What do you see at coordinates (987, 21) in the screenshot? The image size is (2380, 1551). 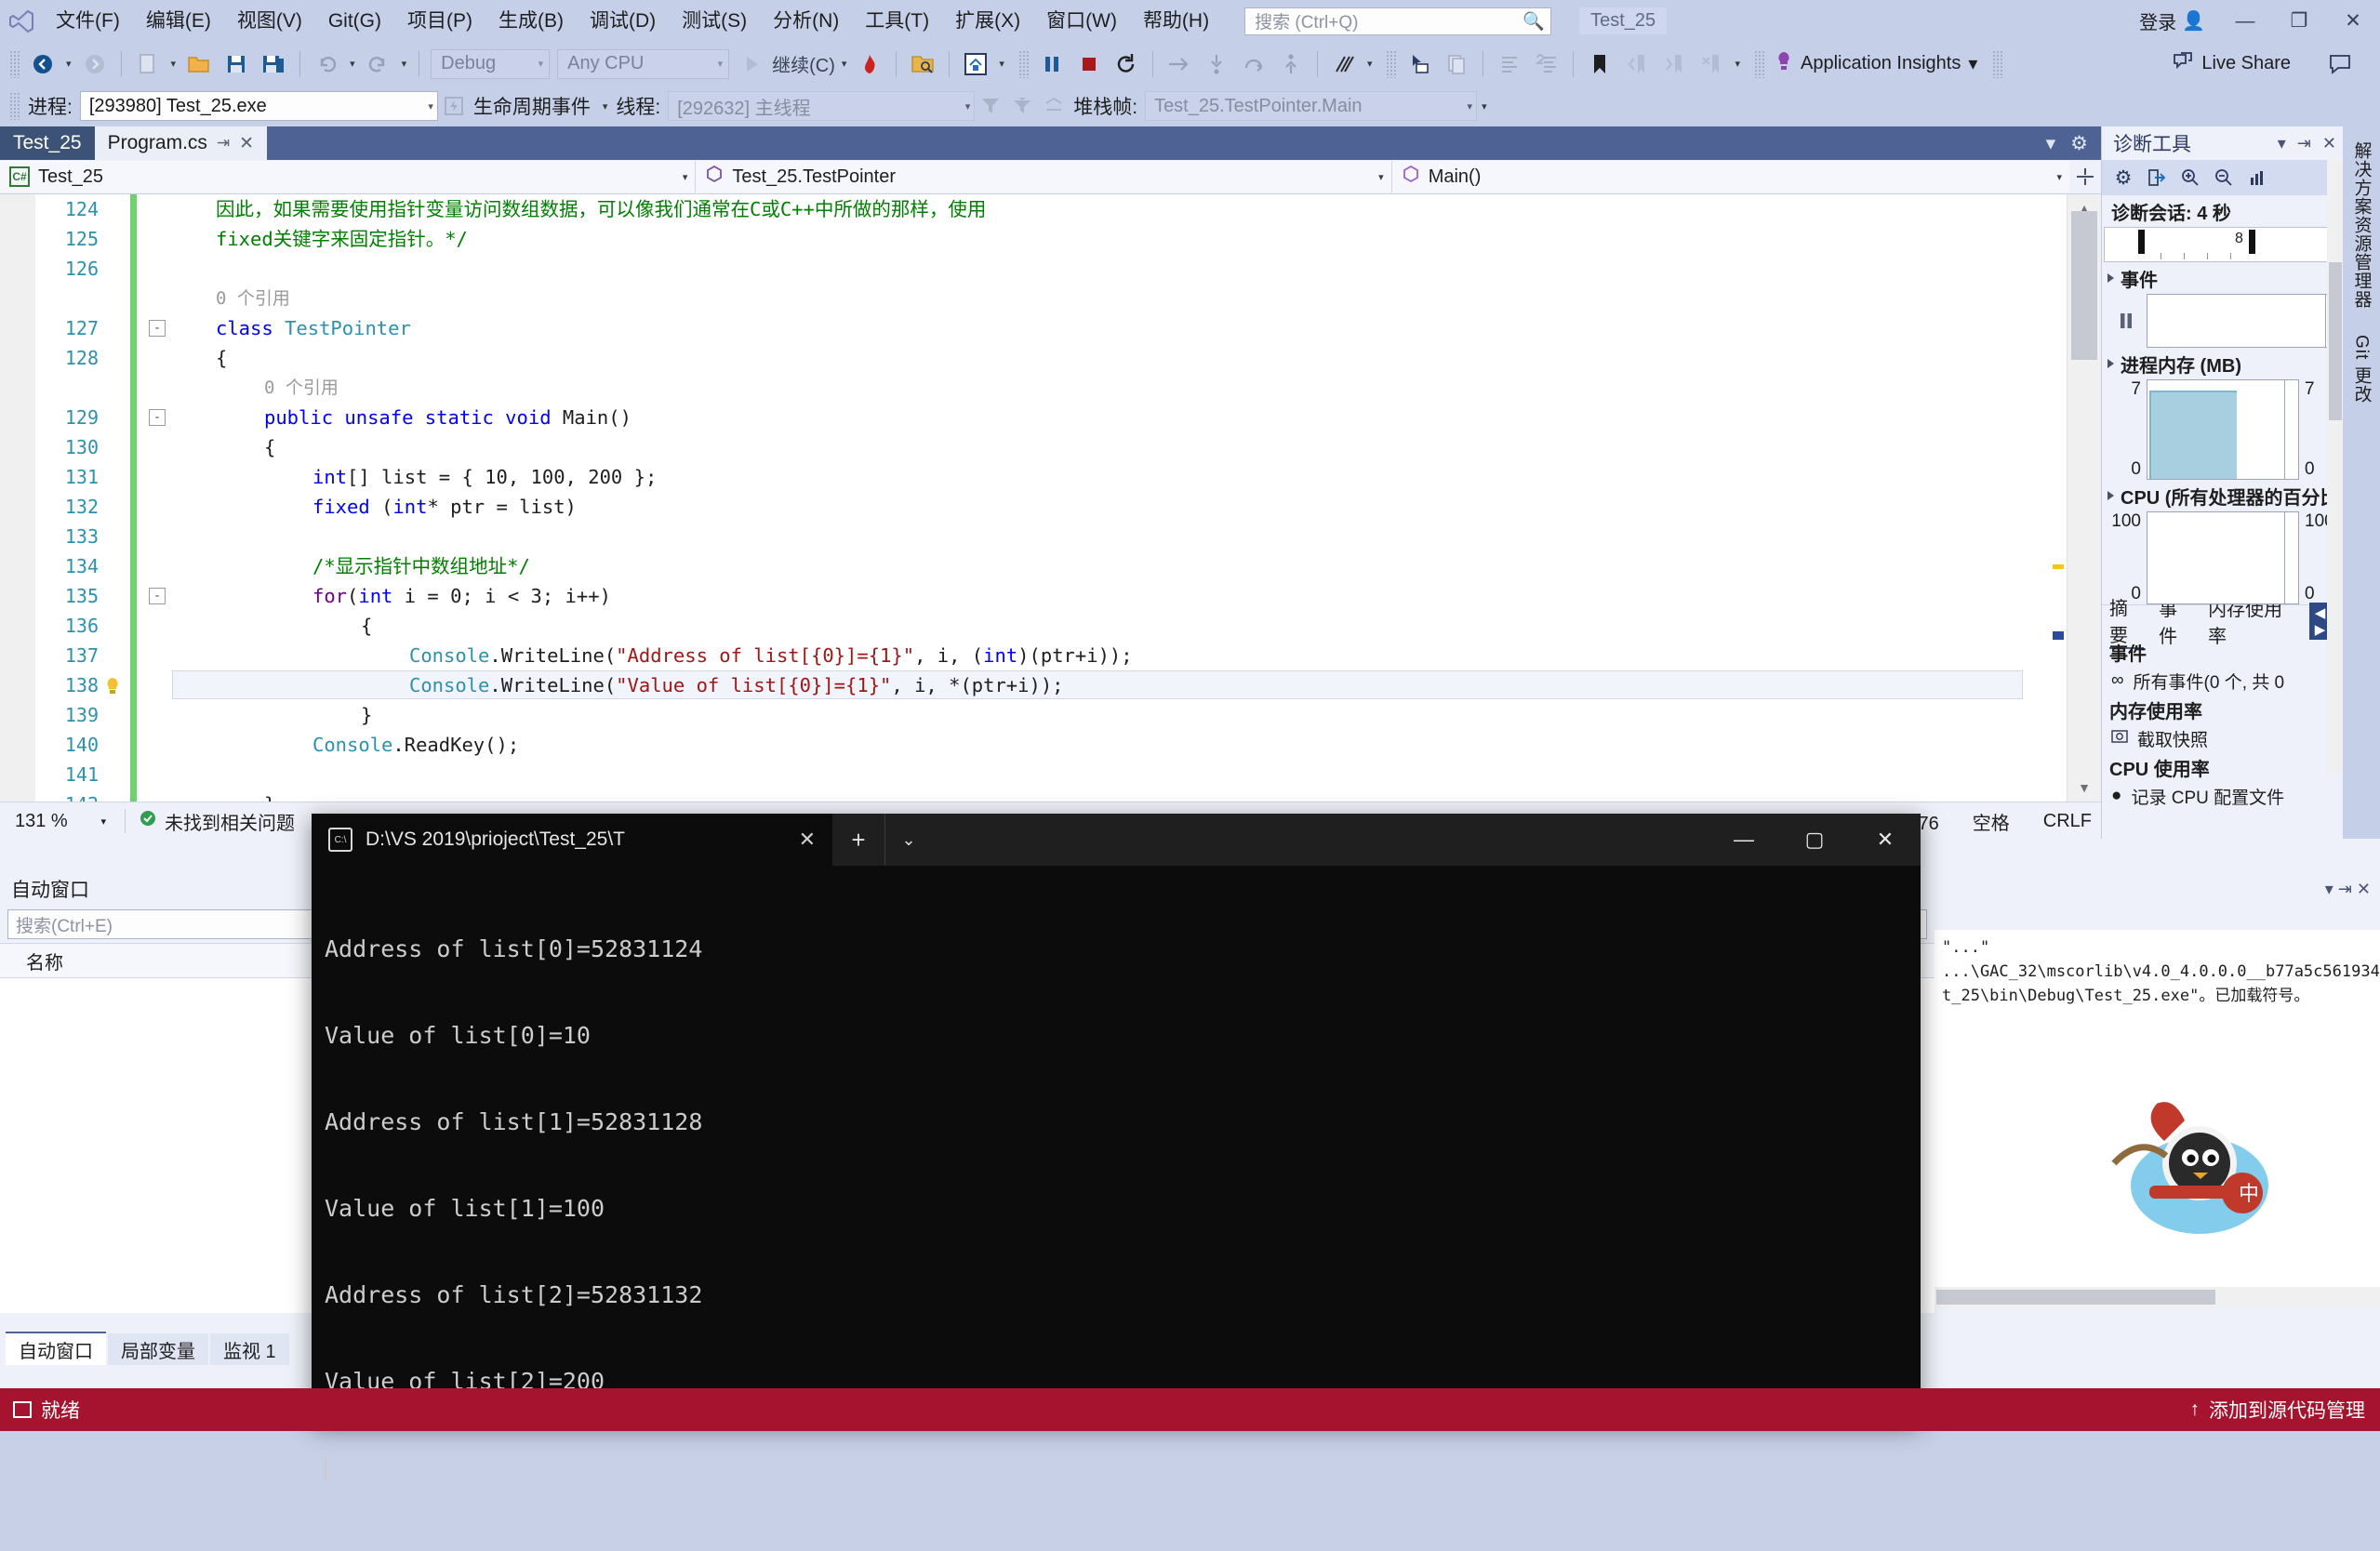 I see `menu-extensions: 扩展(X)` at bounding box center [987, 21].